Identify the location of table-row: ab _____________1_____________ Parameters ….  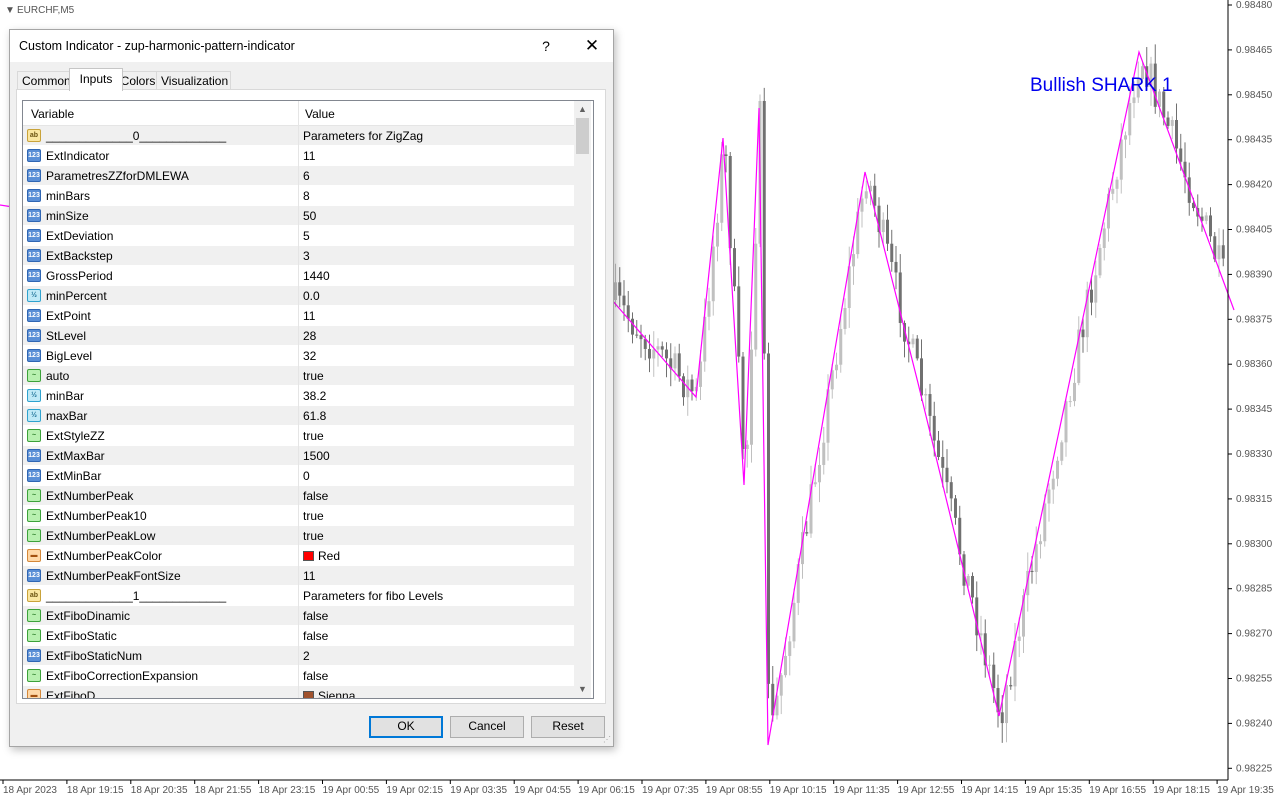
(298, 596).